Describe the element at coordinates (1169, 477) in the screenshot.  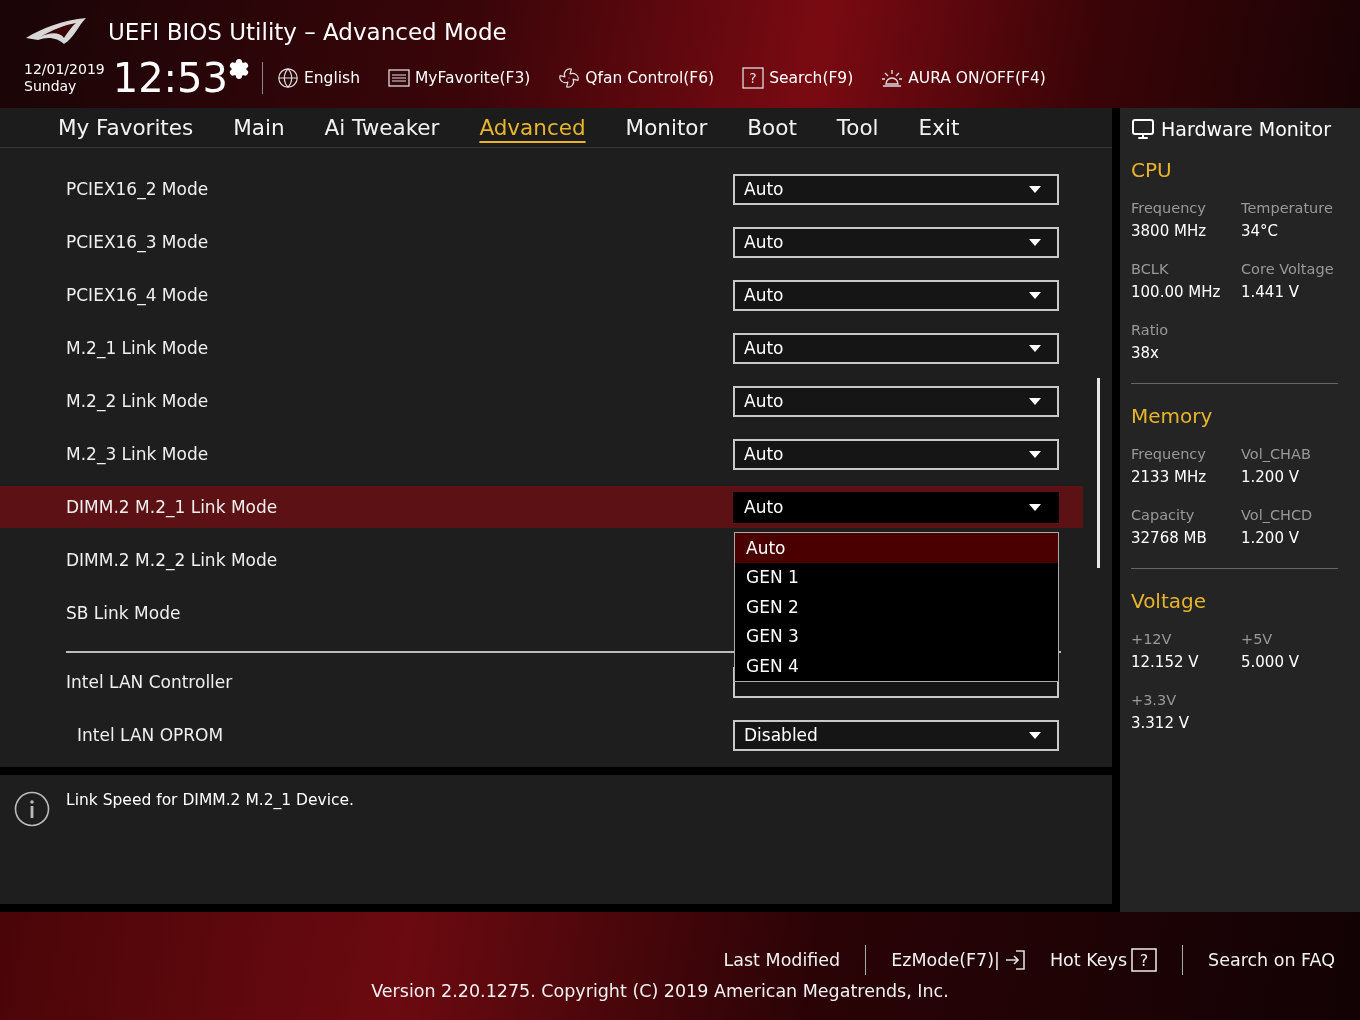
I see `reading-value: 2133 MHz` at that location.